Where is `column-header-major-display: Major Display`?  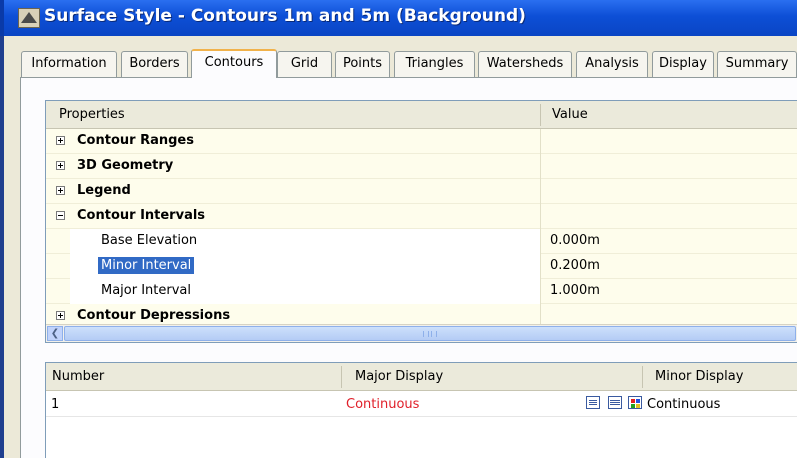 column-header-major-display: Major Display is located at coordinates (399, 376).